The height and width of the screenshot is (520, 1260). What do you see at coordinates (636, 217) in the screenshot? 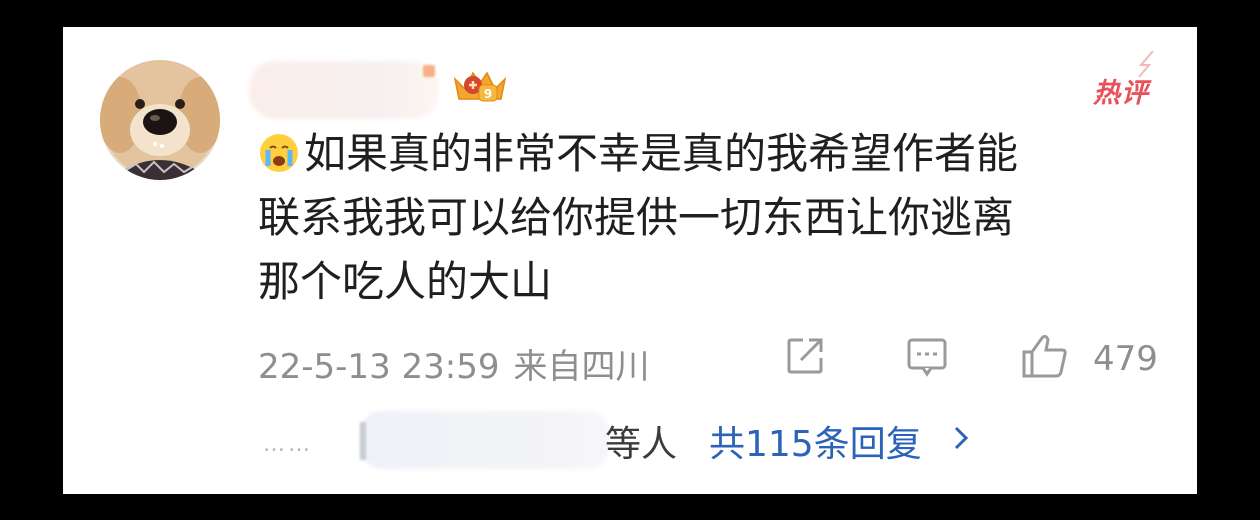
I see `comment-line-2: 联系我我可以给你提供一切东西让你逃离` at bounding box center [636, 217].